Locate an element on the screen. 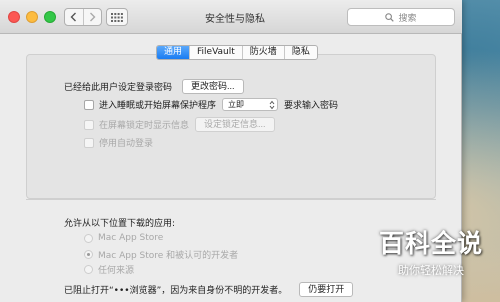  title-bar: 安全性与隐私 搜索 is located at coordinates (231, 17).